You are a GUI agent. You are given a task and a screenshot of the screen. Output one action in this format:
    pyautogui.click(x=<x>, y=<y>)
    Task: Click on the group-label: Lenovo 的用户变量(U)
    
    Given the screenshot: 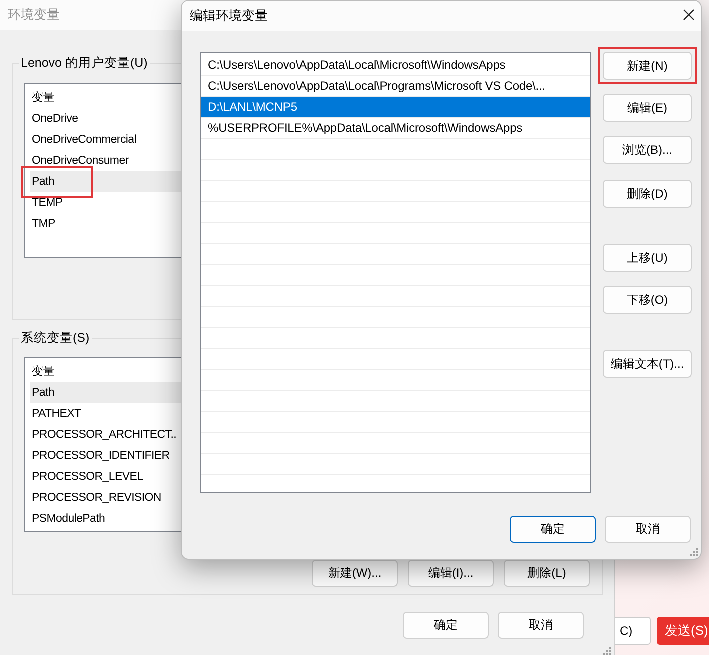 What is the action you would take?
    pyautogui.click(x=84, y=63)
    